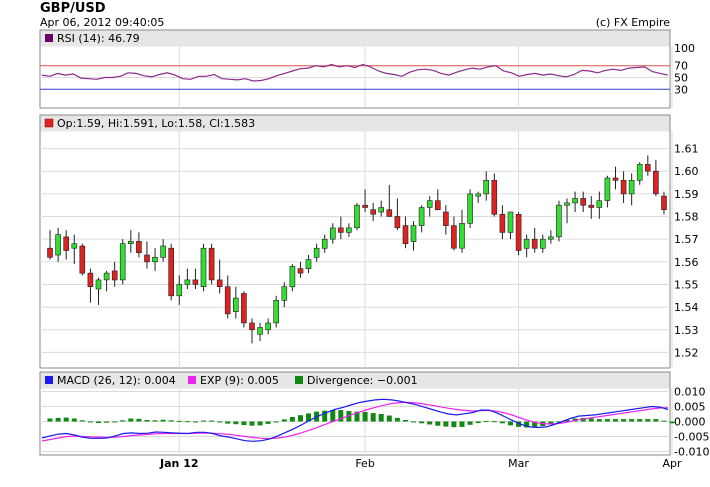  I want to click on price-tick-label: 1.54, so click(686, 307).